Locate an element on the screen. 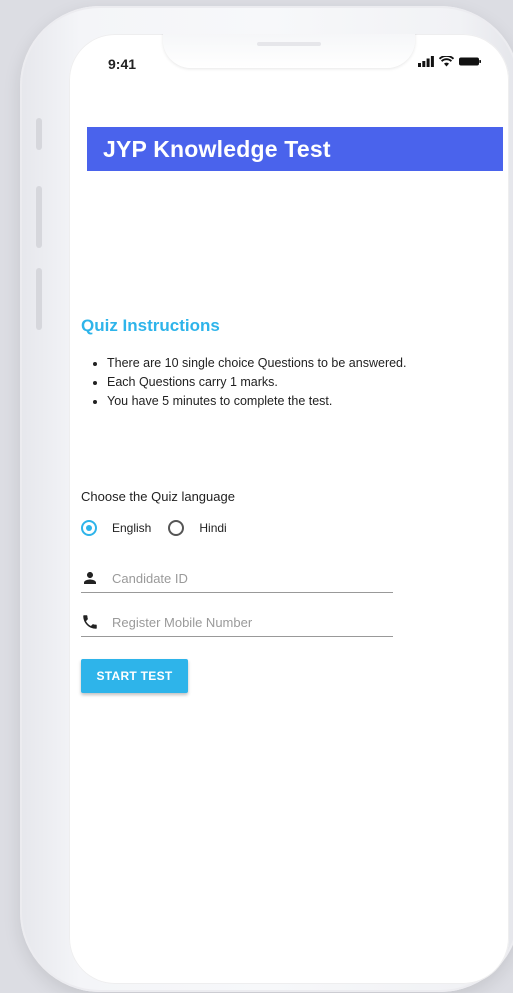  phone-icon is located at coordinates (90, 622).